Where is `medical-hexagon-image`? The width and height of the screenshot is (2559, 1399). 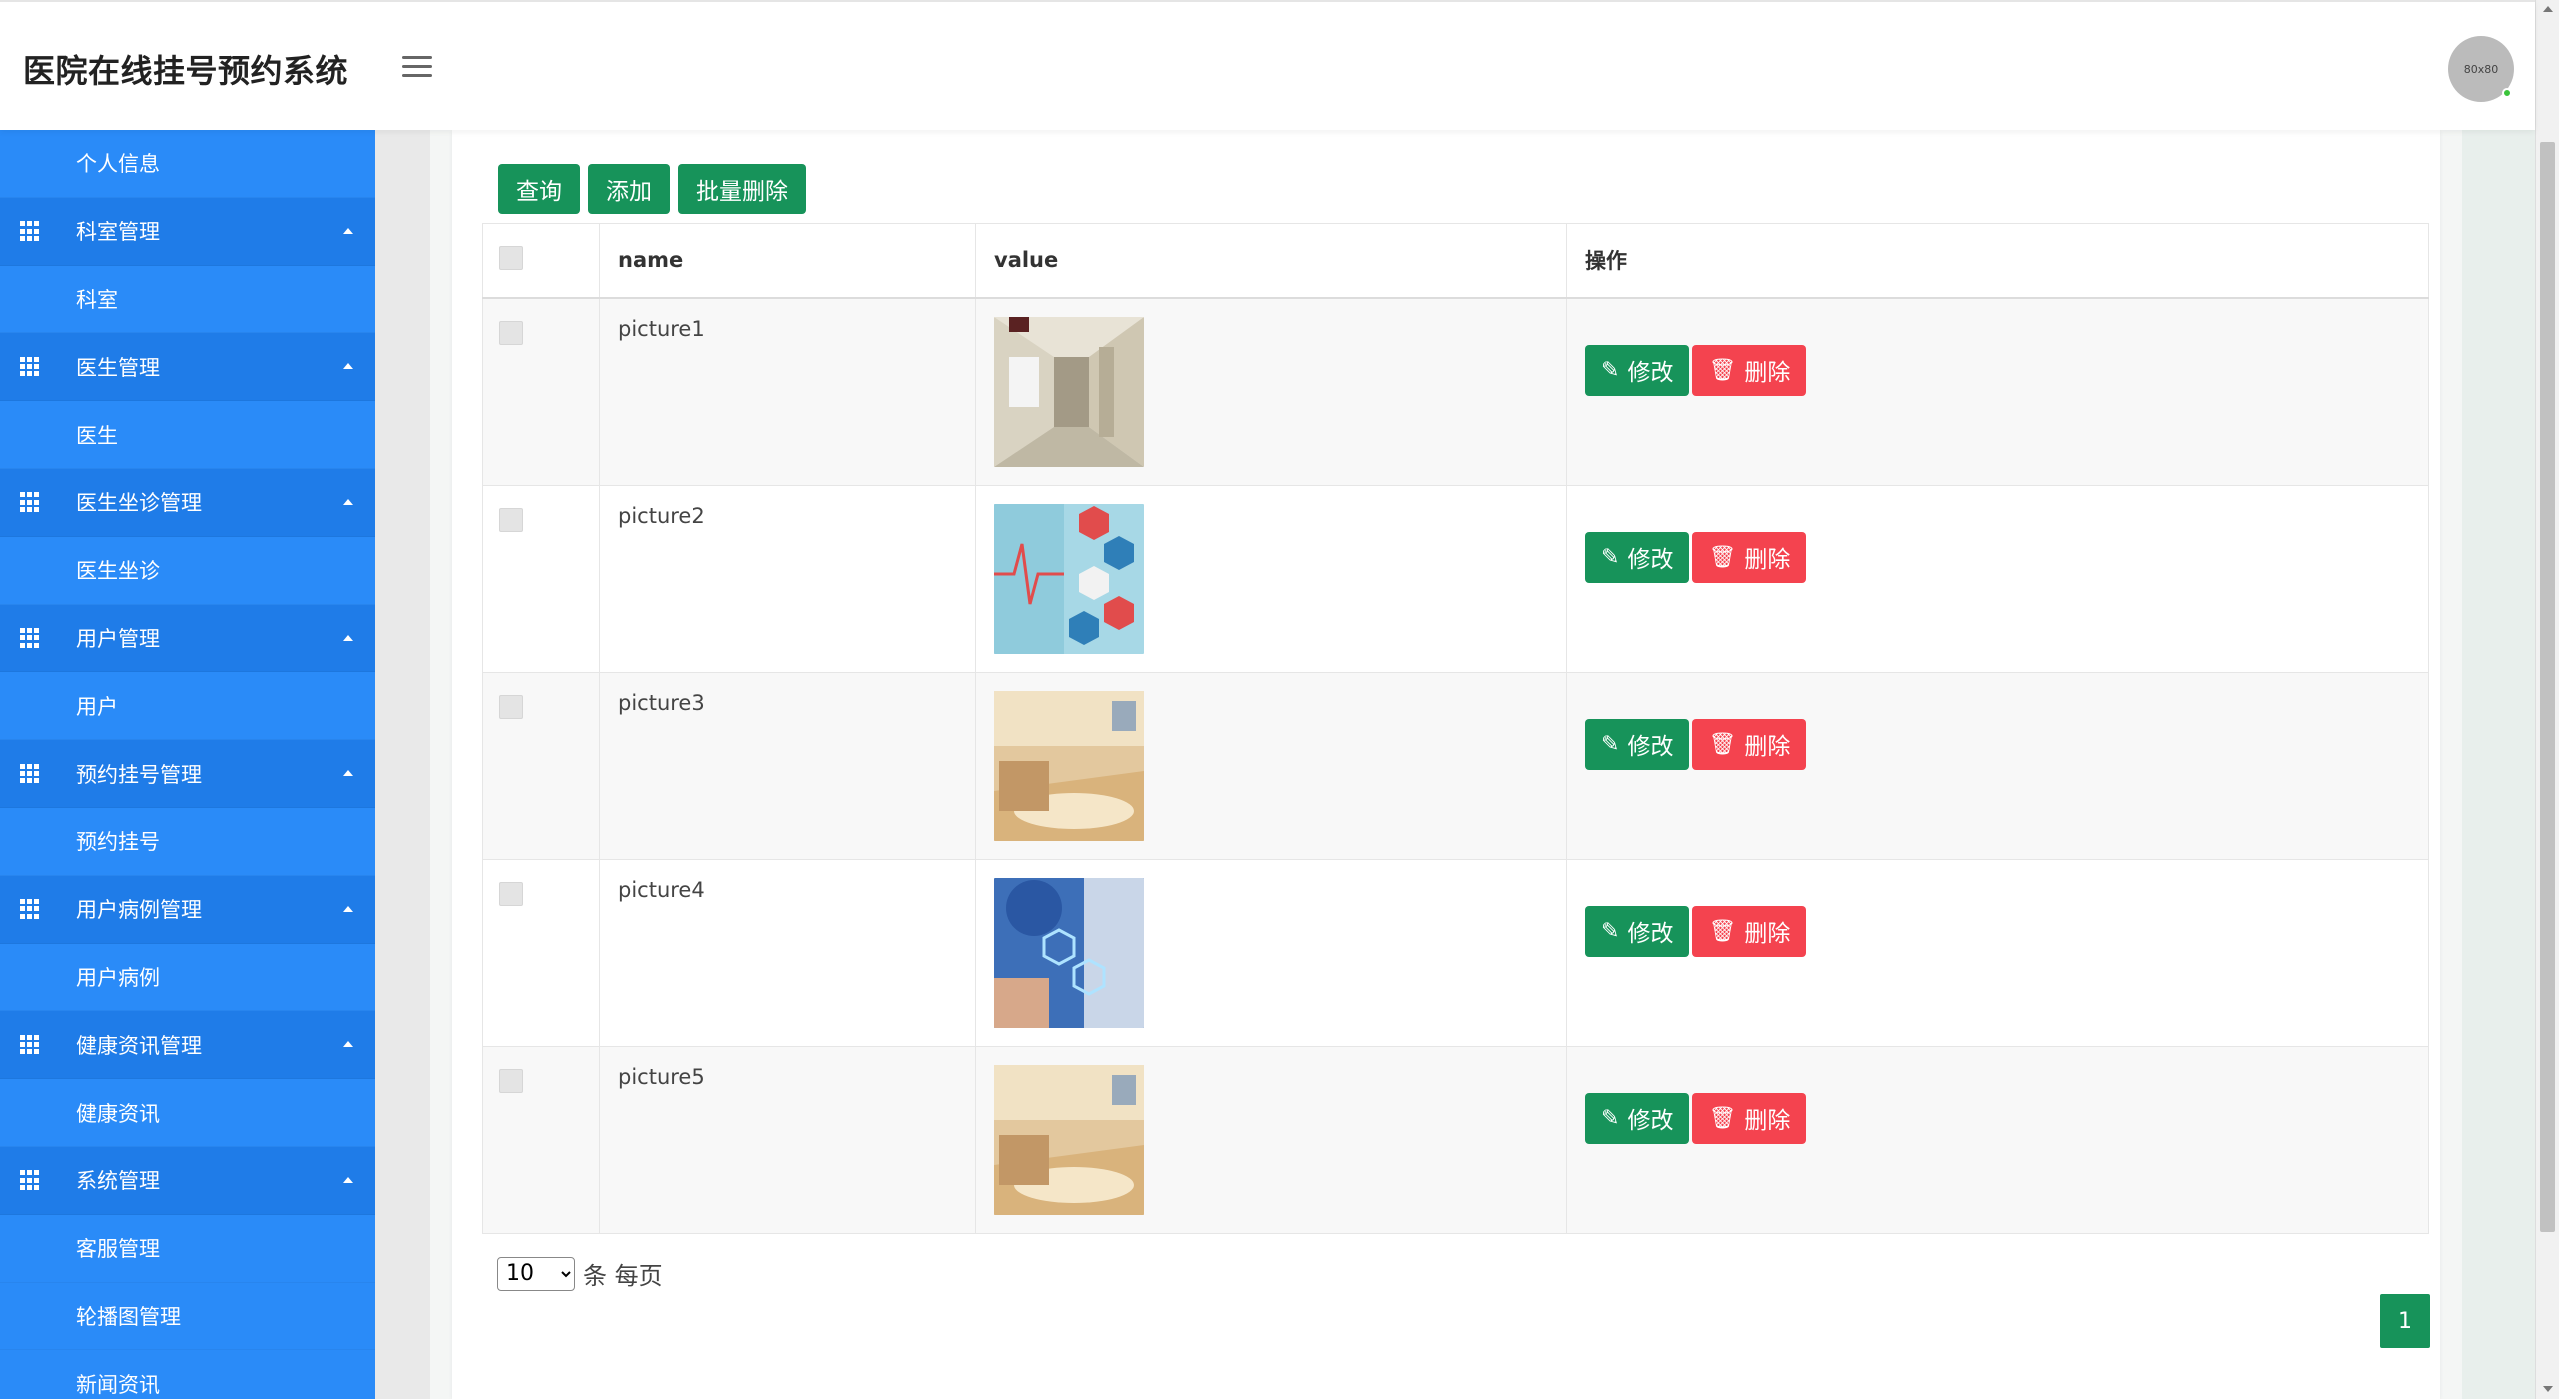 medical-hexagon-image is located at coordinates (1271, 578).